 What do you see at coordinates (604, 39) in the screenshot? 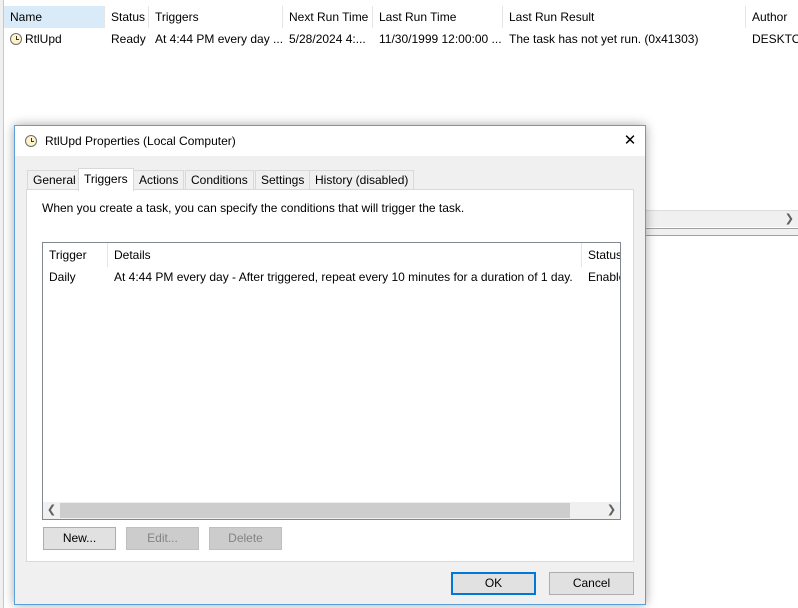
I see `task-last-run-result: The task has not yet run. (0x41303)` at bounding box center [604, 39].